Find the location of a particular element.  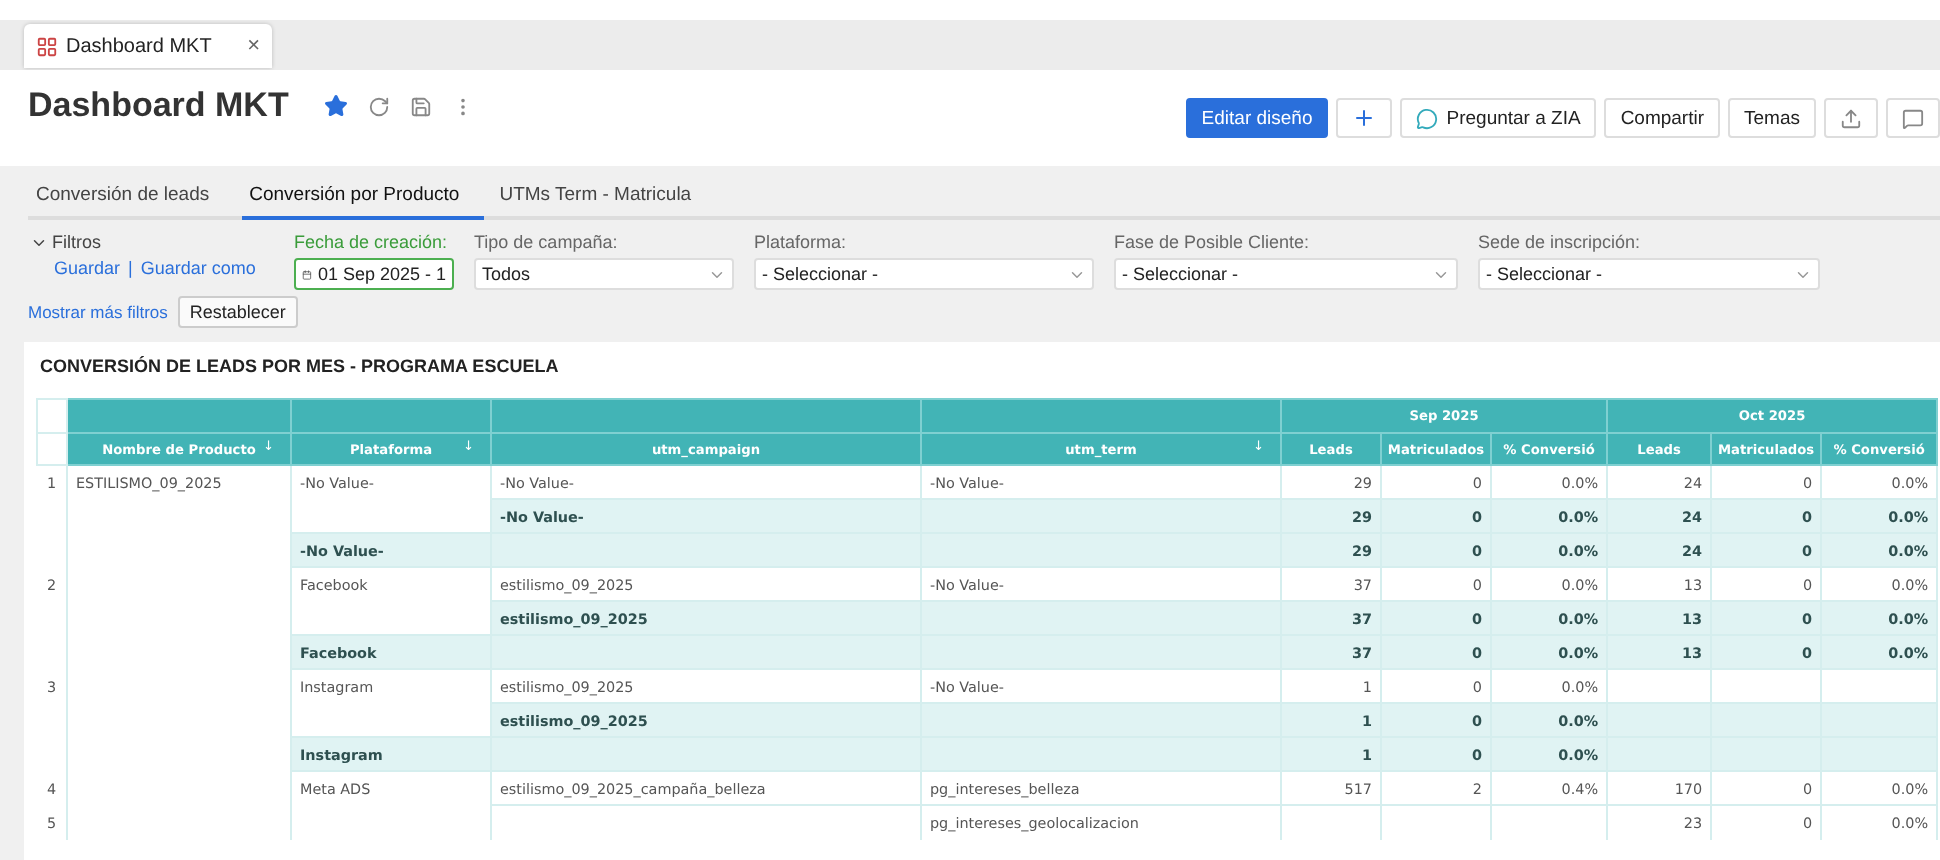

report-tab: Conversión por Producto is located at coordinates (362, 202).